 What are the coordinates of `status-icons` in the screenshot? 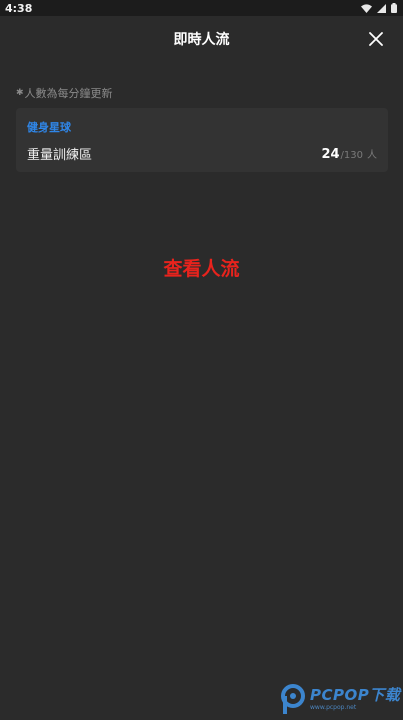 It's located at (379, 8).